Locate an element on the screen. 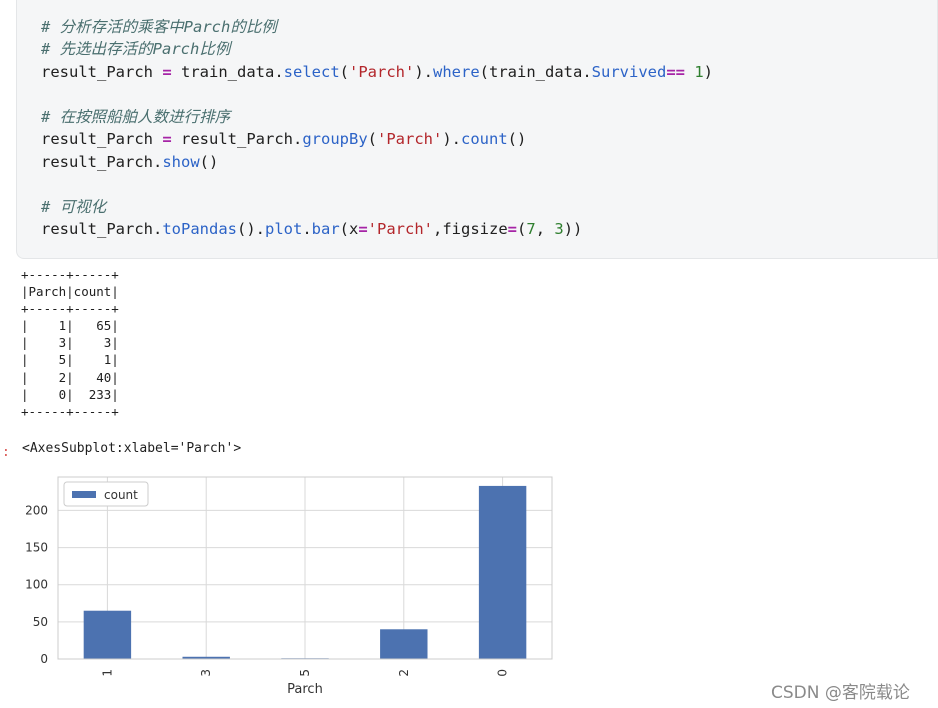 Image resolution: width=938 pixels, height=708 pixels. code-token: Survived is located at coordinates (629, 72).